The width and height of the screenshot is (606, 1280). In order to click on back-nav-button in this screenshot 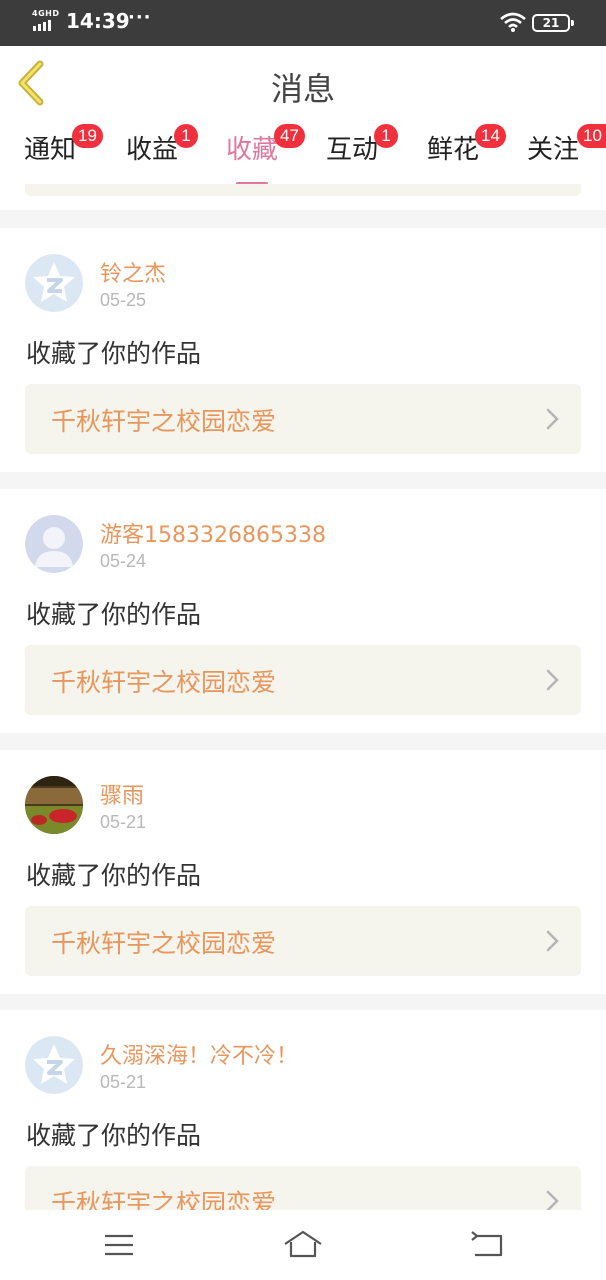, I will do `click(487, 1245)`.